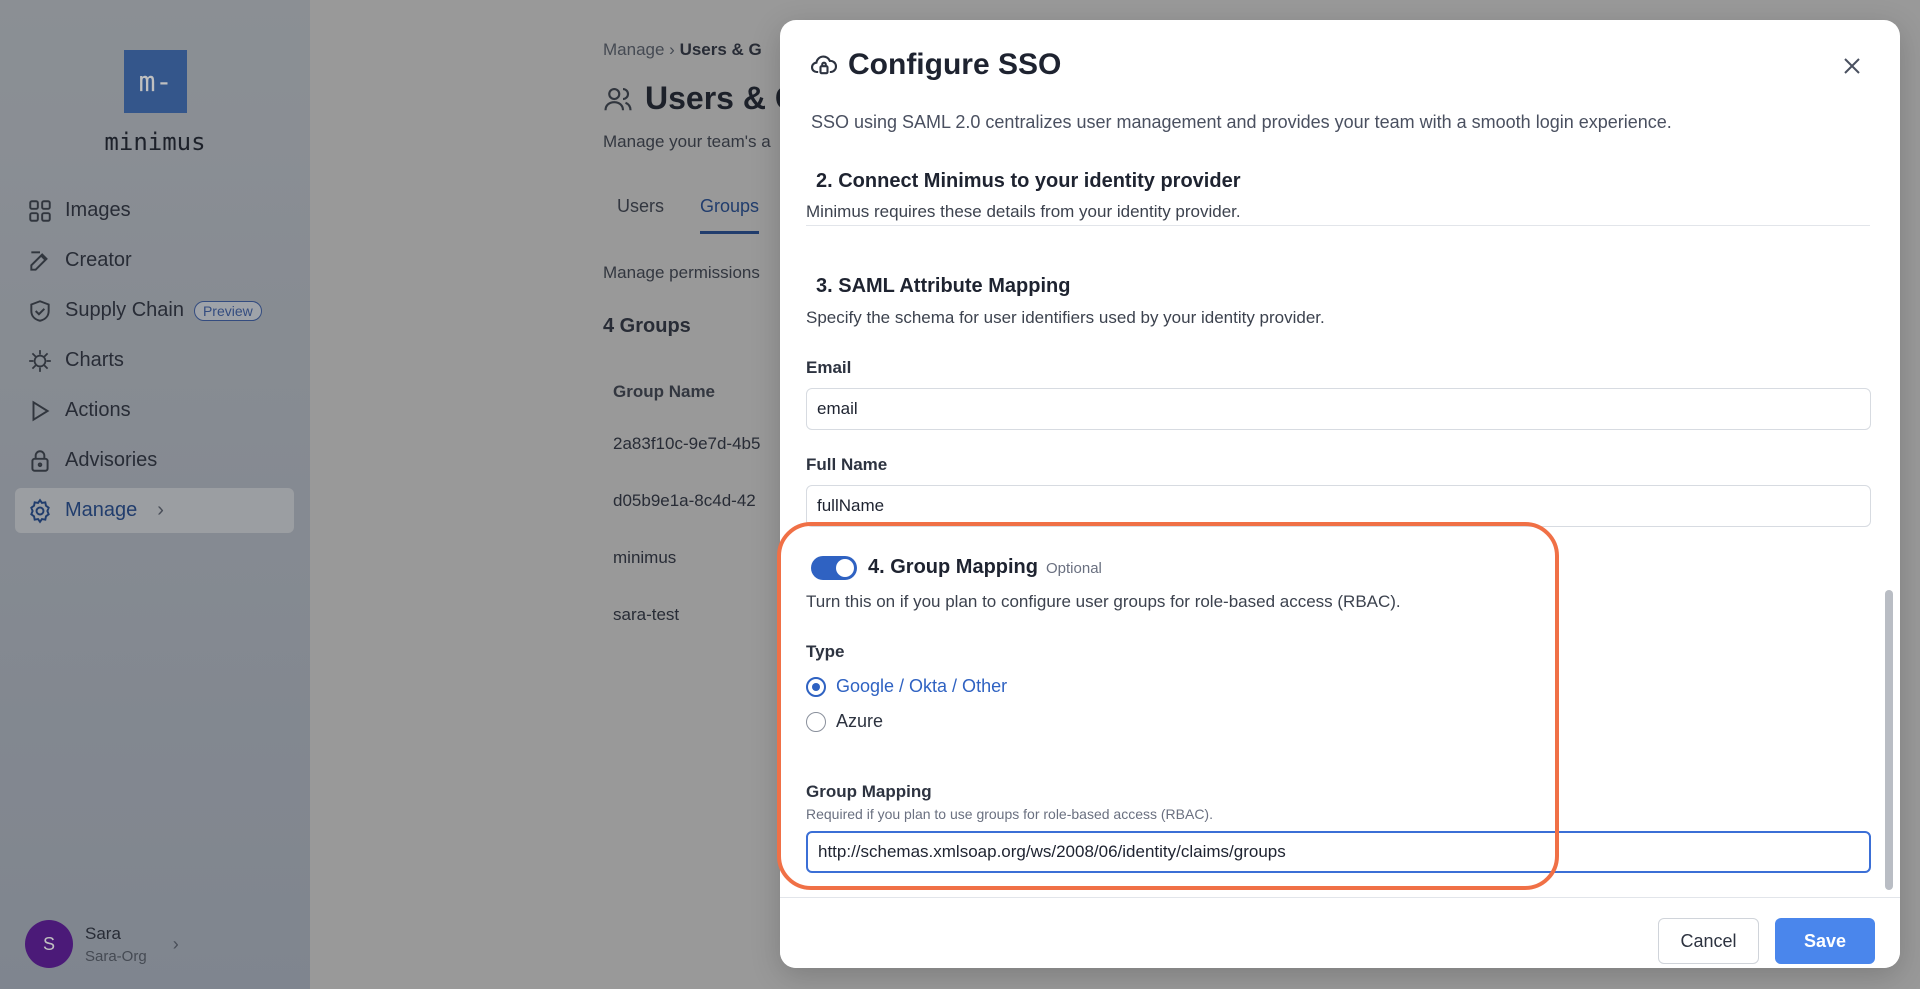  Describe the element at coordinates (869, 791) in the screenshot. I see `group-mapping-label: Group Mapping` at that location.